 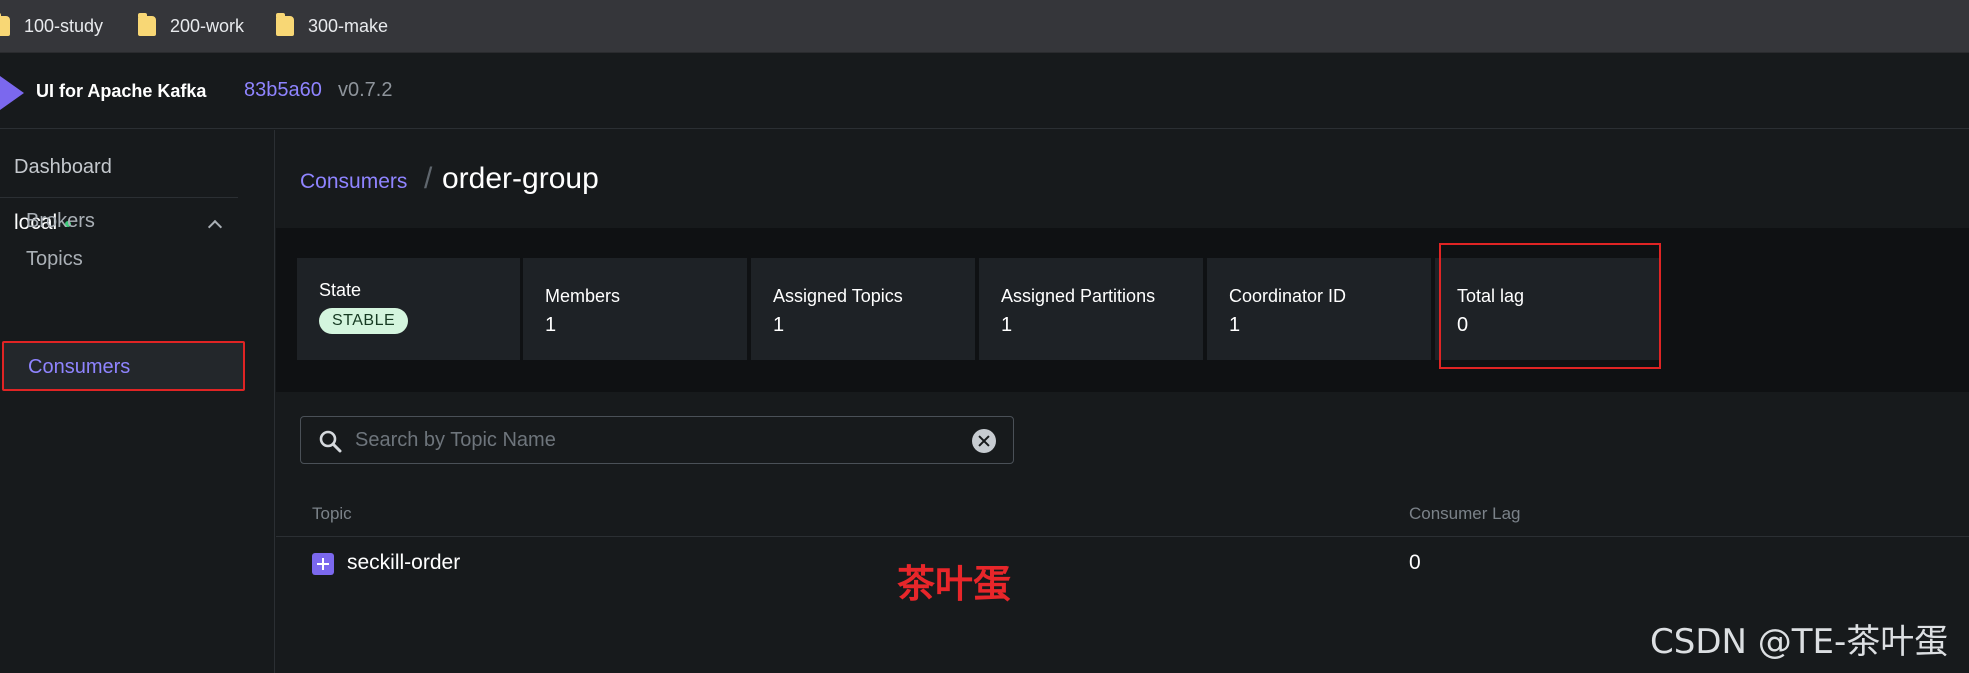 I want to click on table-header-divider, so click(x=1122, y=536).